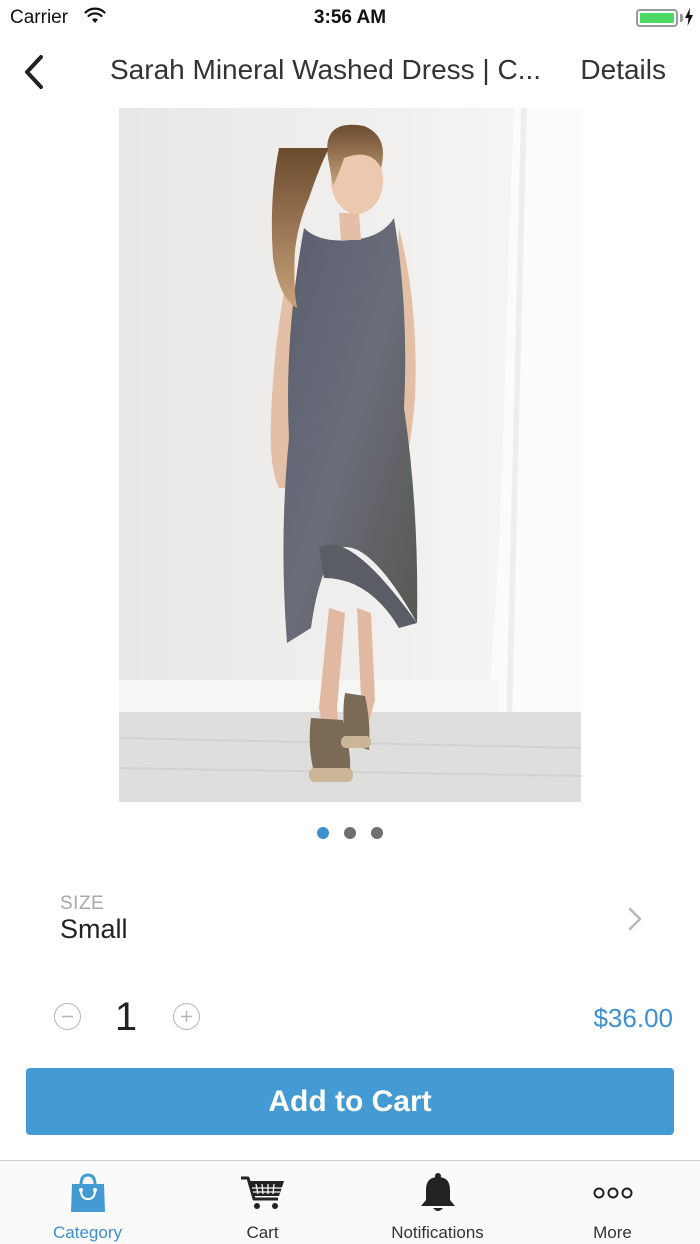  I want to click on tab-cart: Cart, so click(262, 1202).